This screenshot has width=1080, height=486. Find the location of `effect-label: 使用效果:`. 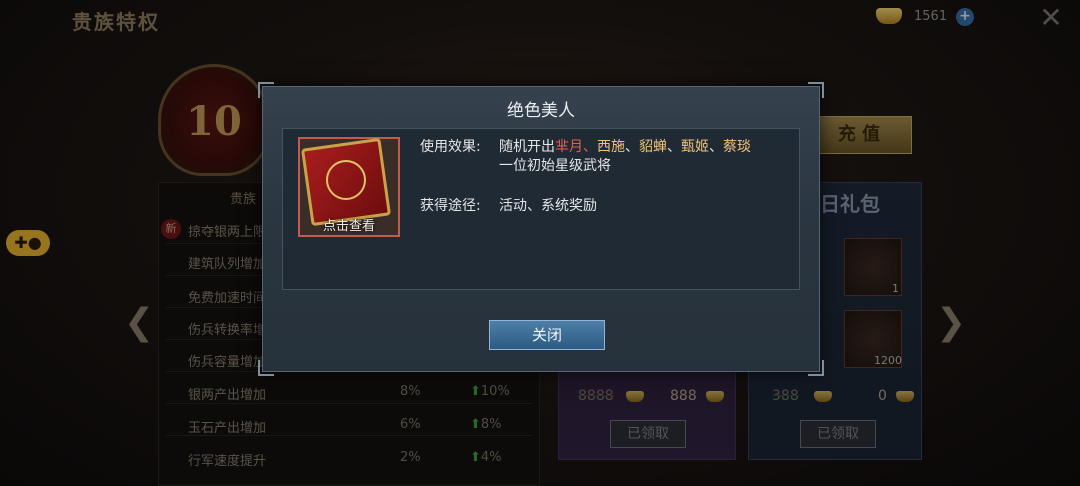

effect-label: 使用效果: is located at coordinates (450, 147).